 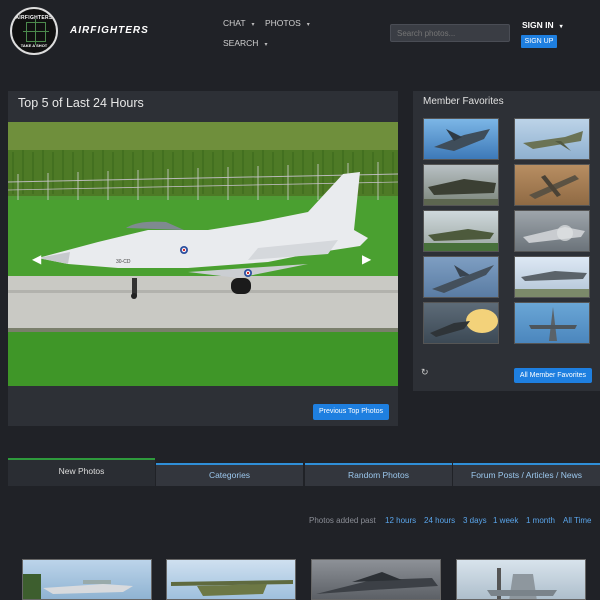 I want to click on tab-random-photos: Random Photos, so click(x=378, y=474).